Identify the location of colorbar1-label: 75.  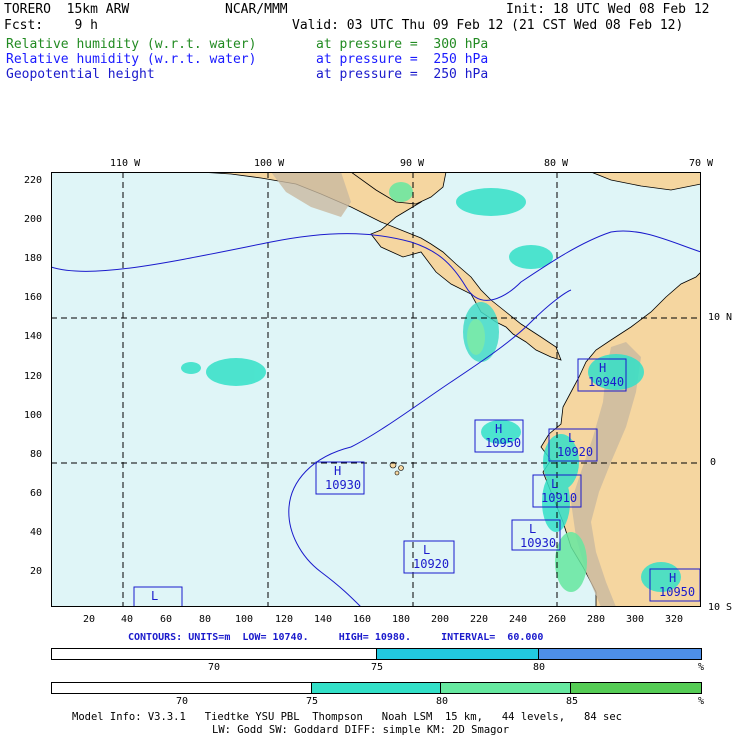
(377, 667).